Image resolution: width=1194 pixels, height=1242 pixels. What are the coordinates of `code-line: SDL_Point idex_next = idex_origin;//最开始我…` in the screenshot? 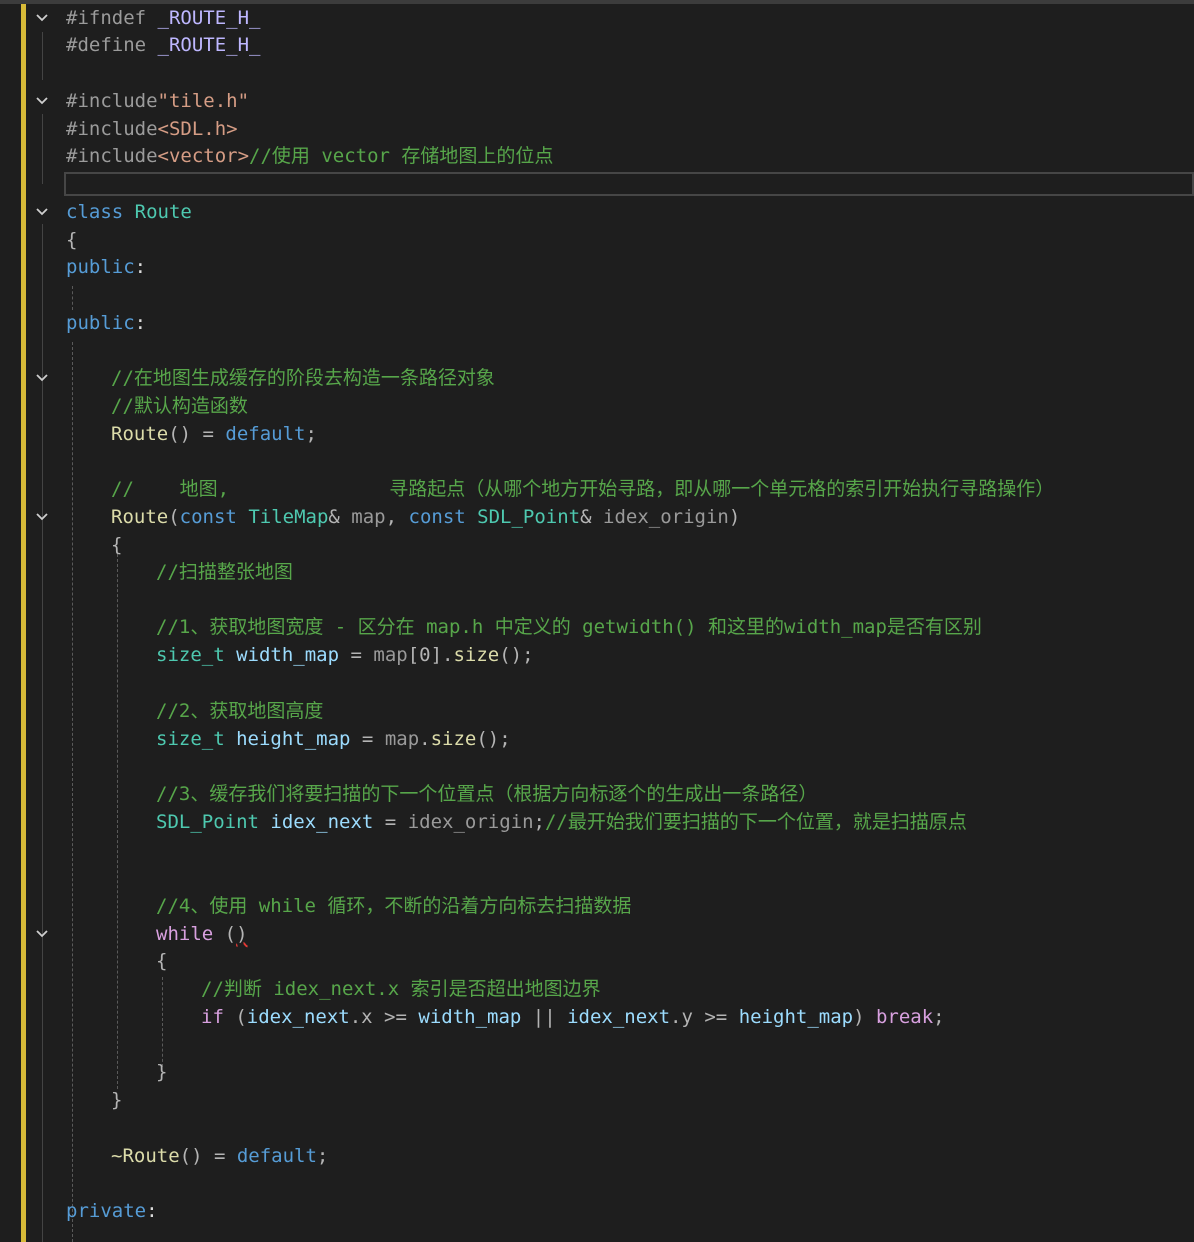 It's located at (561, 822).